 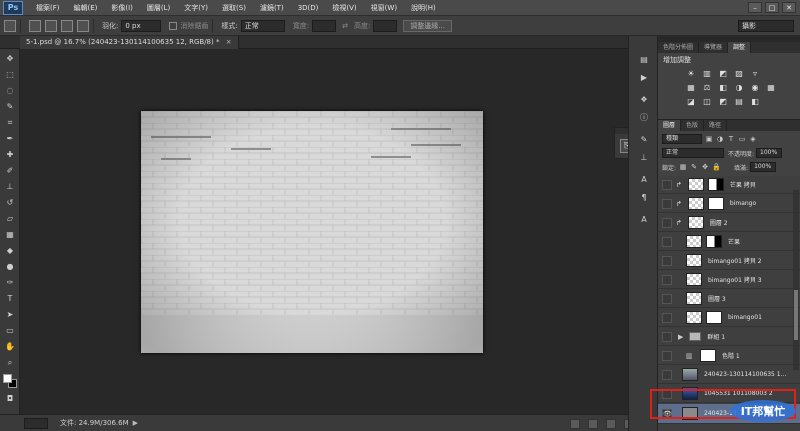 What do you see at coordinates (324, 25) in the screenshot?
I see `width-input` at bounding box center [324, 25].